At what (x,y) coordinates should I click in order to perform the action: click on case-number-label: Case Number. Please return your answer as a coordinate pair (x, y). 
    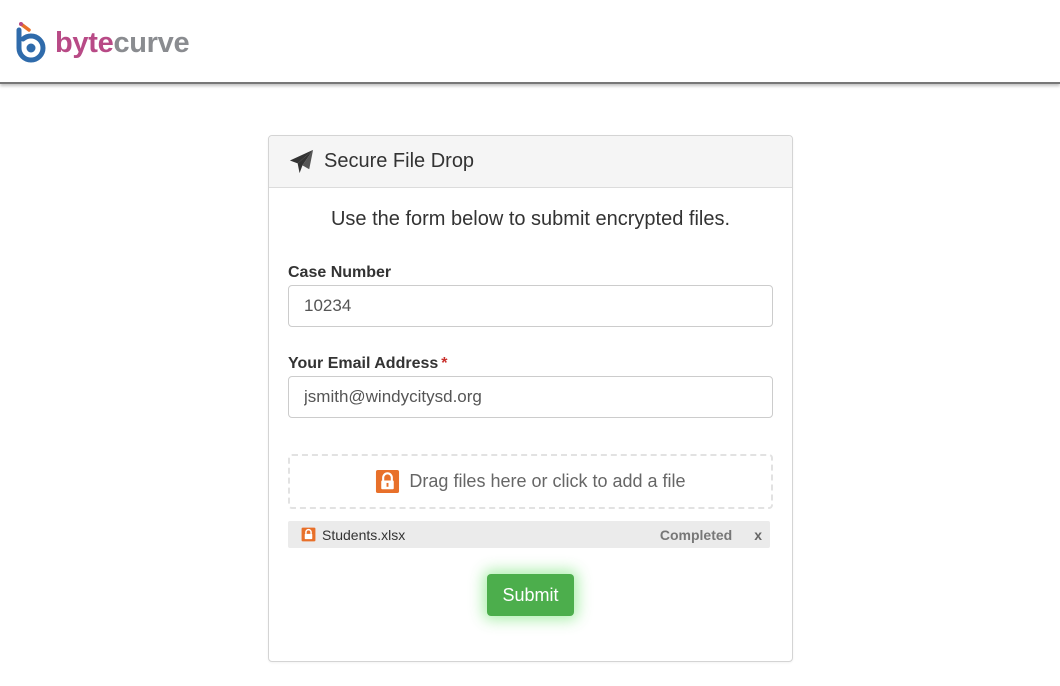
    Looking at the image, I should click on (340, 272).